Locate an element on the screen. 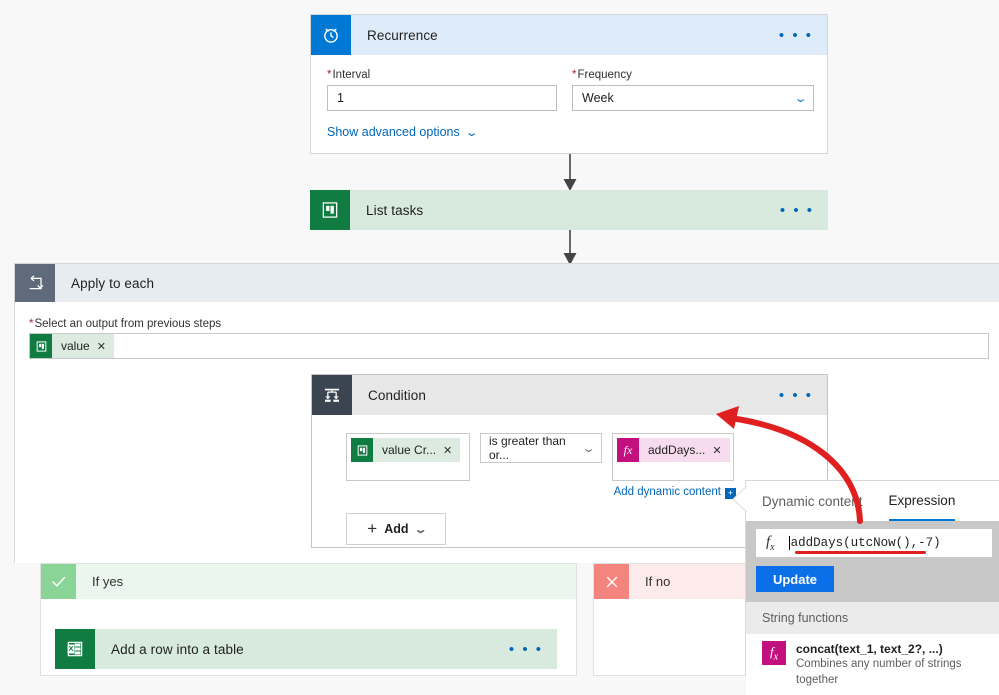 This screenshot has width=999, height=695. value-created-token-chip: value Cr... ✕ is located at coordinates (406, 450).